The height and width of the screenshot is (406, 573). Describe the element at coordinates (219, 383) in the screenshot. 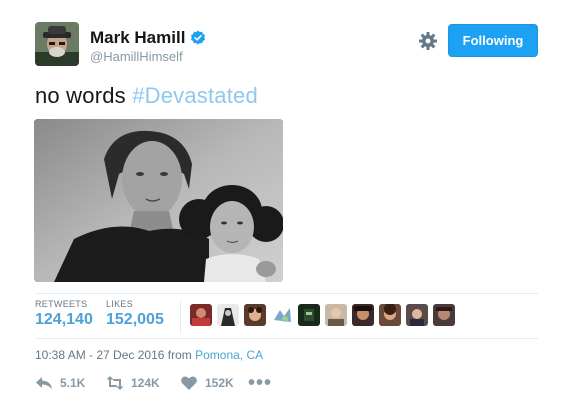

I see `like-count: 152K` at that location.